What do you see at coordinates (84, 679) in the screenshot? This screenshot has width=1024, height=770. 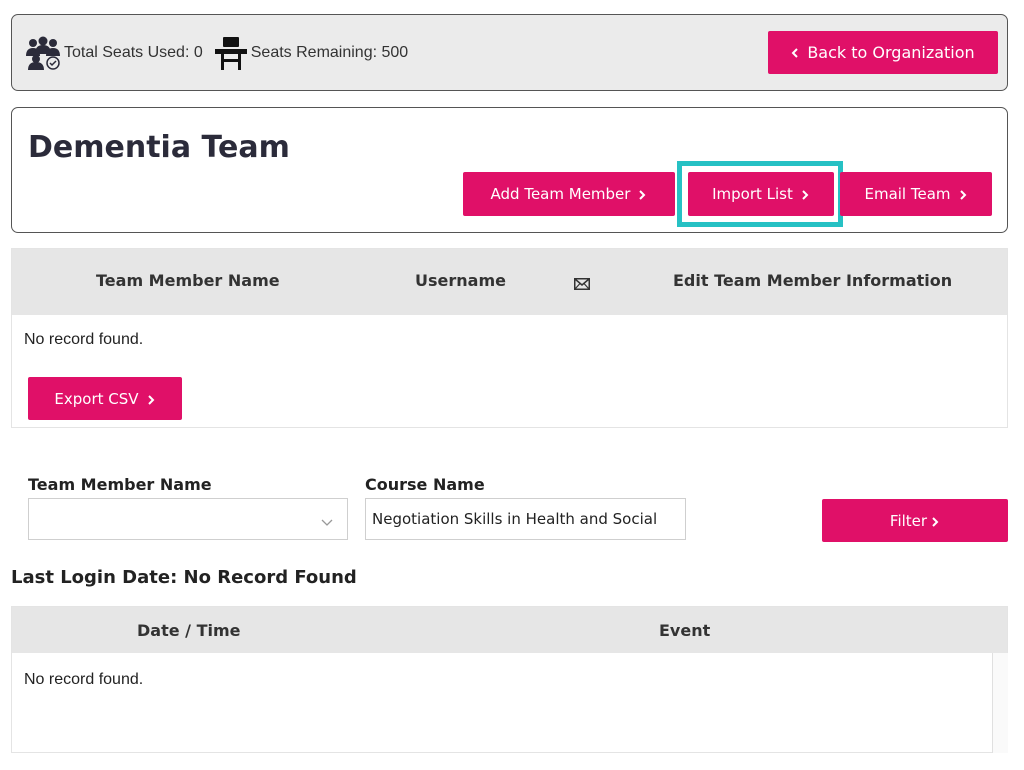 I see `login-empty-text: No record found.` at bounding box center [84, 679].